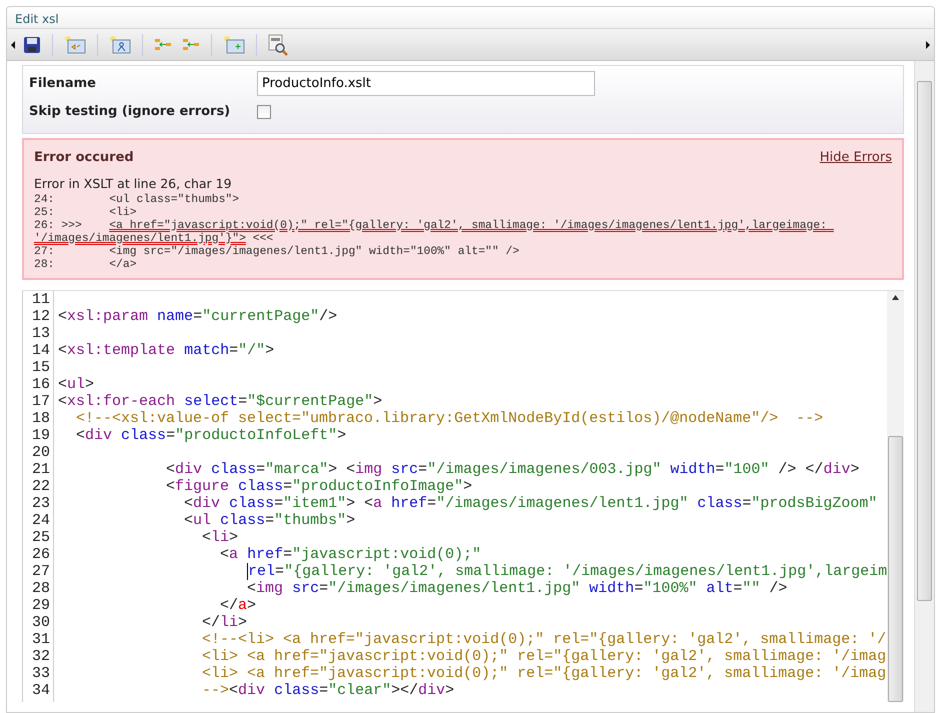 This screenshot has width=941, height=713. What do you see at coordinates (431, 233) in the screenshot?
I see `error-code-line: 26: >>> <a href="javascript:void(0);" rel="{gallery: 'gal2', smallimage: '/images/imagenes/lent1.jpg',largeimage: '/images/imagenes/lent1.jpg'}"> <<<` at bounding box center [431, 233].